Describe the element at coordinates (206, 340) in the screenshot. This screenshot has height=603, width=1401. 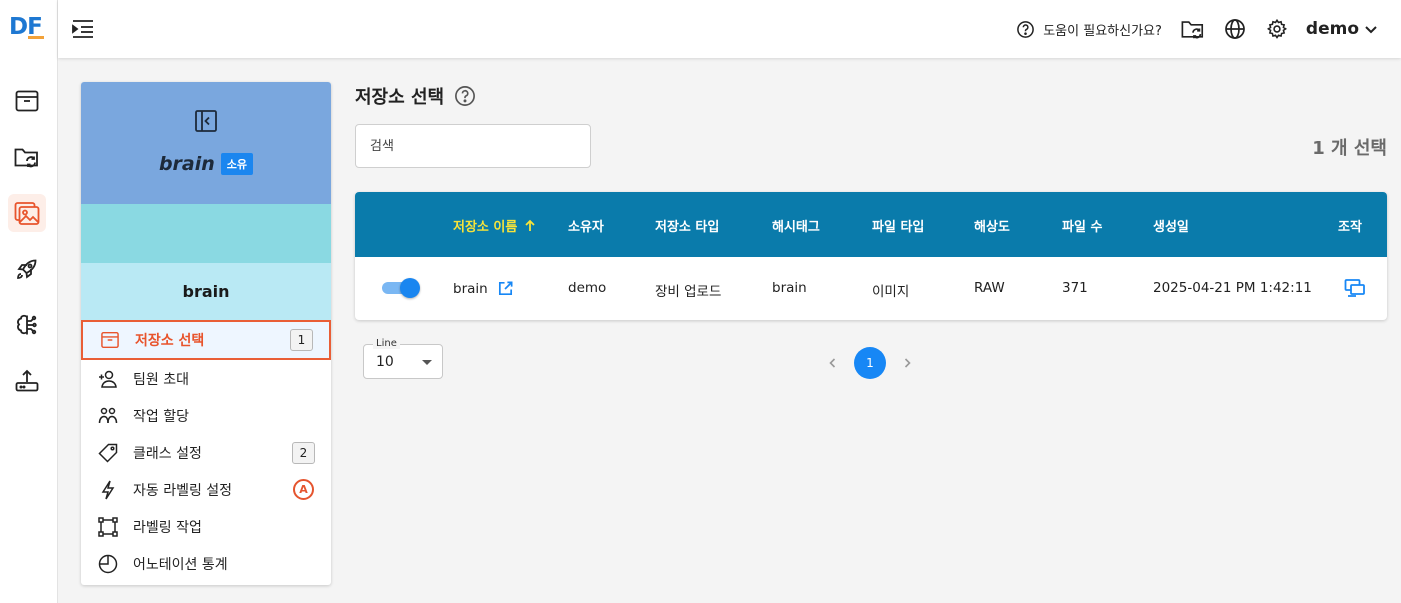
I see `menu-item-storage-select: 저장소 선택 1` at that location.